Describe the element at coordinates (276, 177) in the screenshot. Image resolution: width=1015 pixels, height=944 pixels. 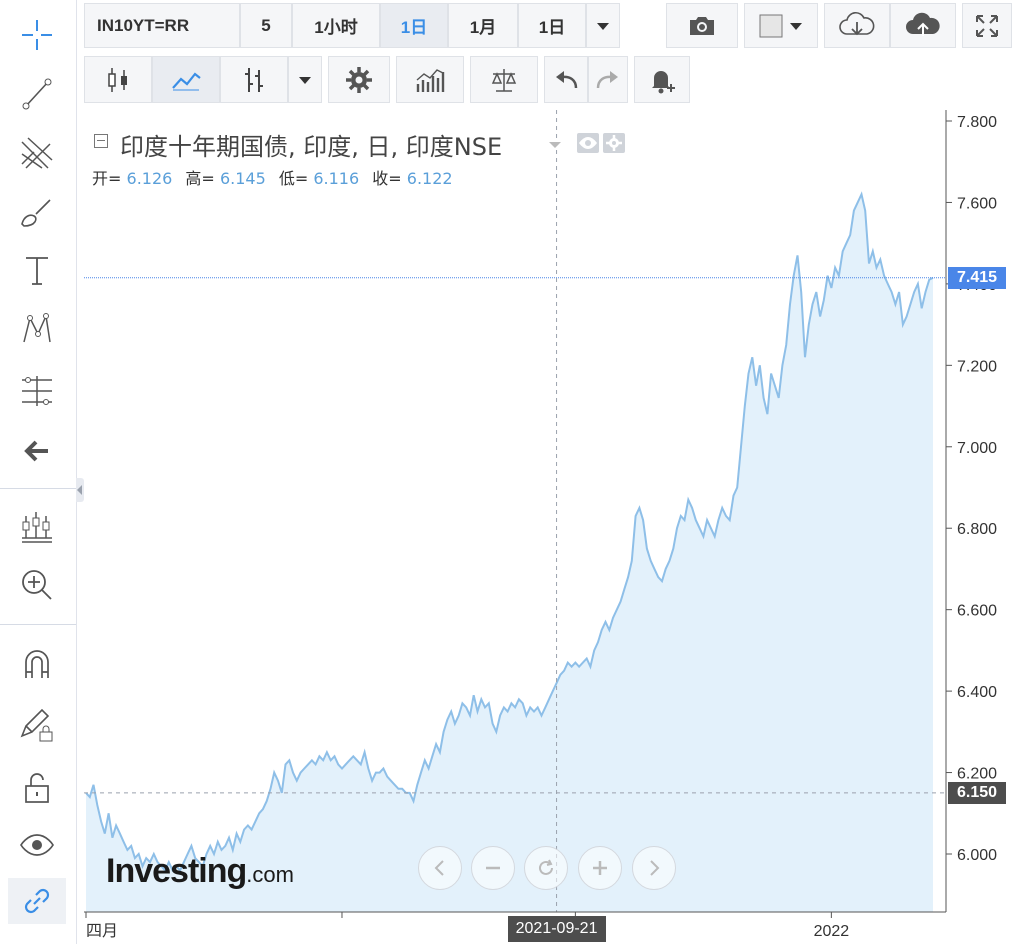
I see `ohlc-values: 开= 6.126 高= 6.145 低= 6.116 收= 6.122` at that location.